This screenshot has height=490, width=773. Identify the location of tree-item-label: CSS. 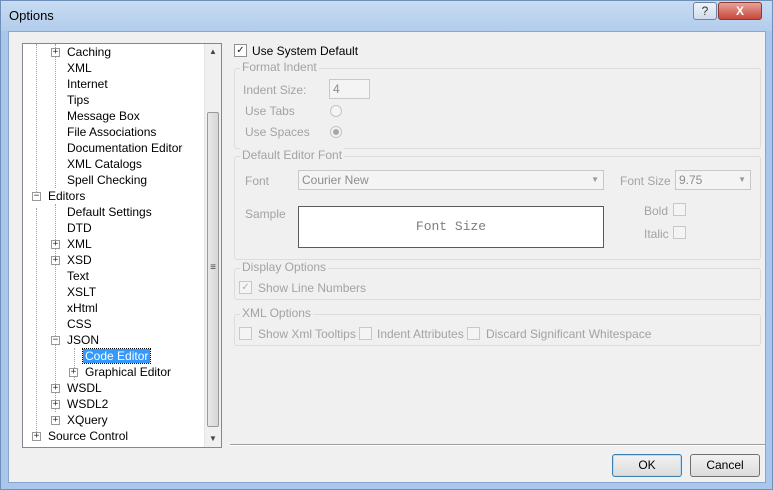
(79, 324).